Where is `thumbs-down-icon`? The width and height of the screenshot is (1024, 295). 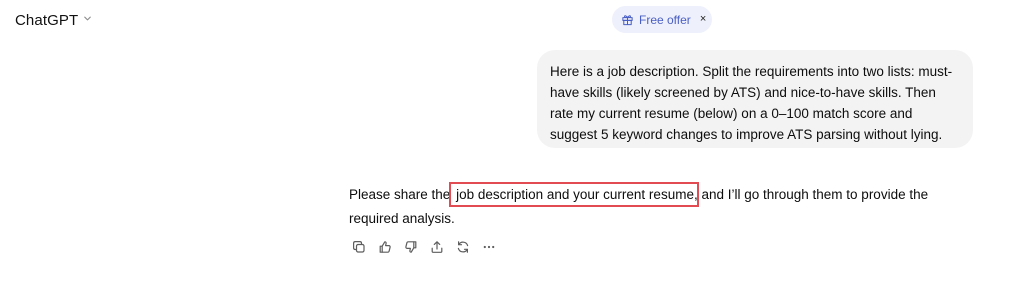 thumbs-down-icon is located at coordinates (411, 247).